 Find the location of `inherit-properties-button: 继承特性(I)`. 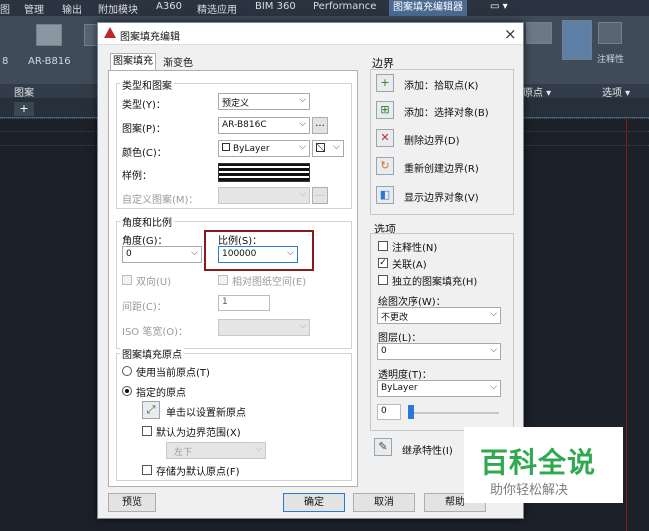

inherit-properties-button: 继承特性(I) is located at coordinates (427, 449).